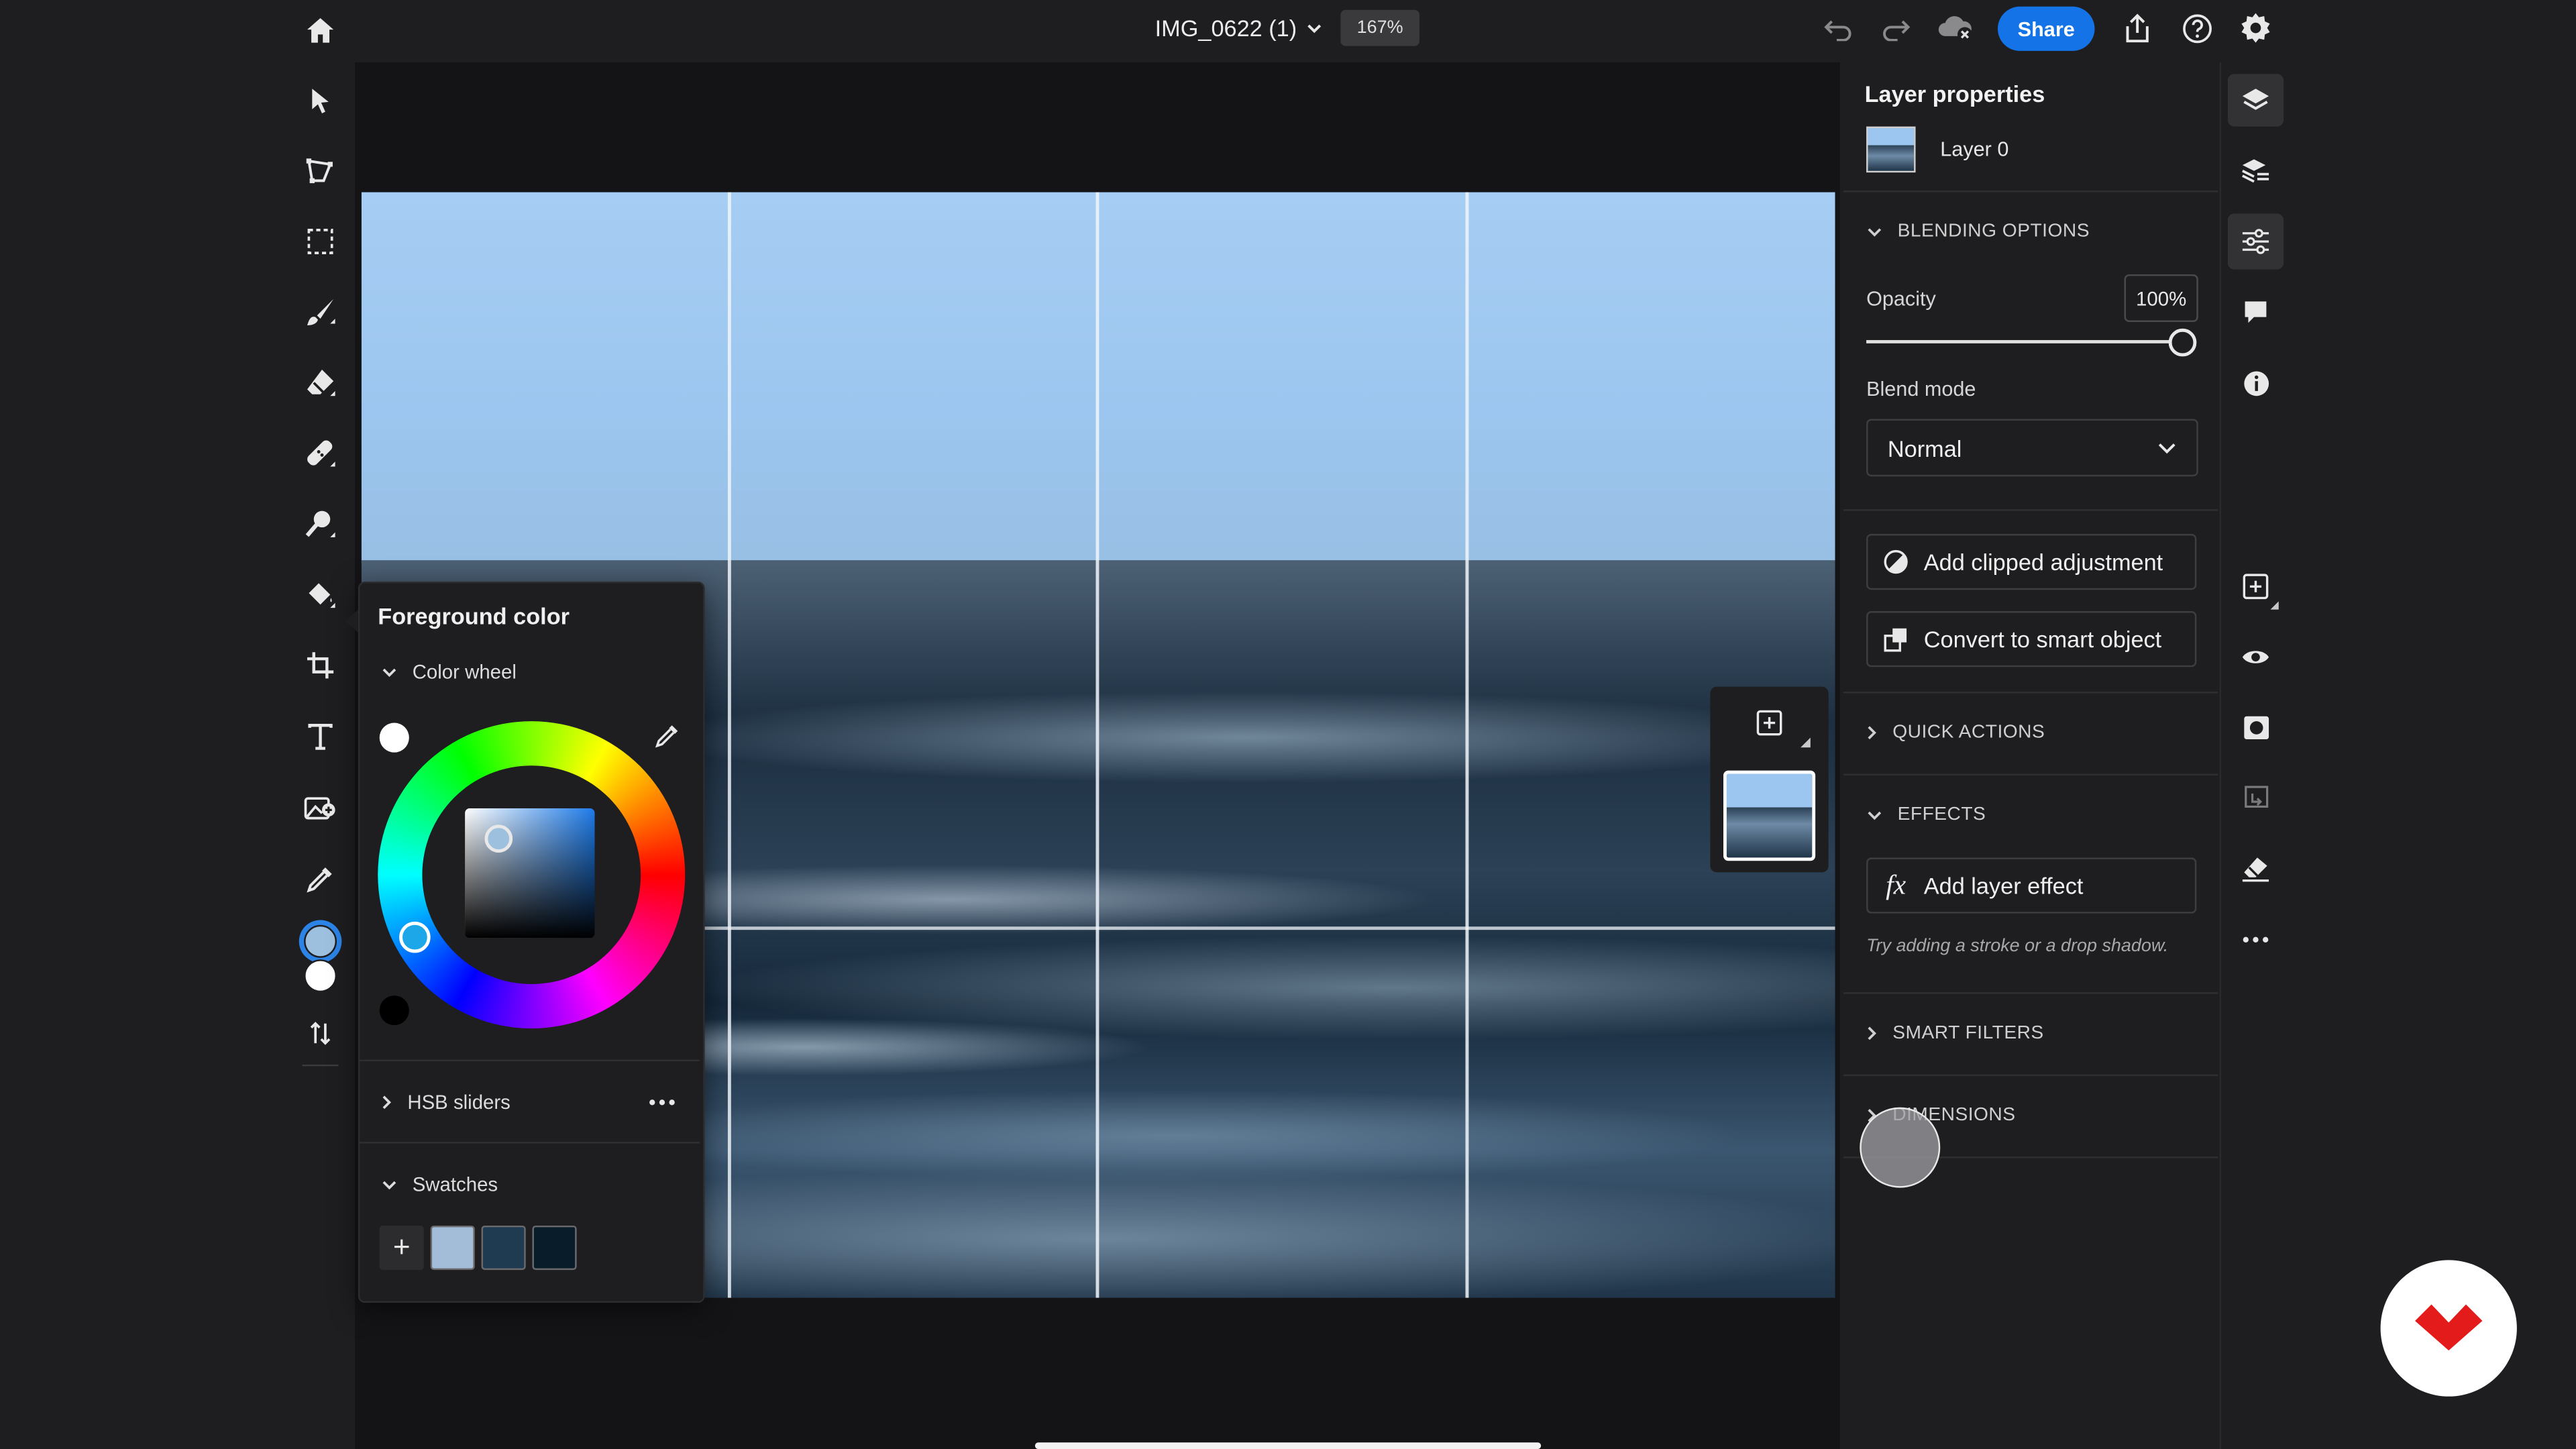 The height and width of the screenshot is (1449, 2576). I want to click on eraser-tool-icon, so click(320, 382).